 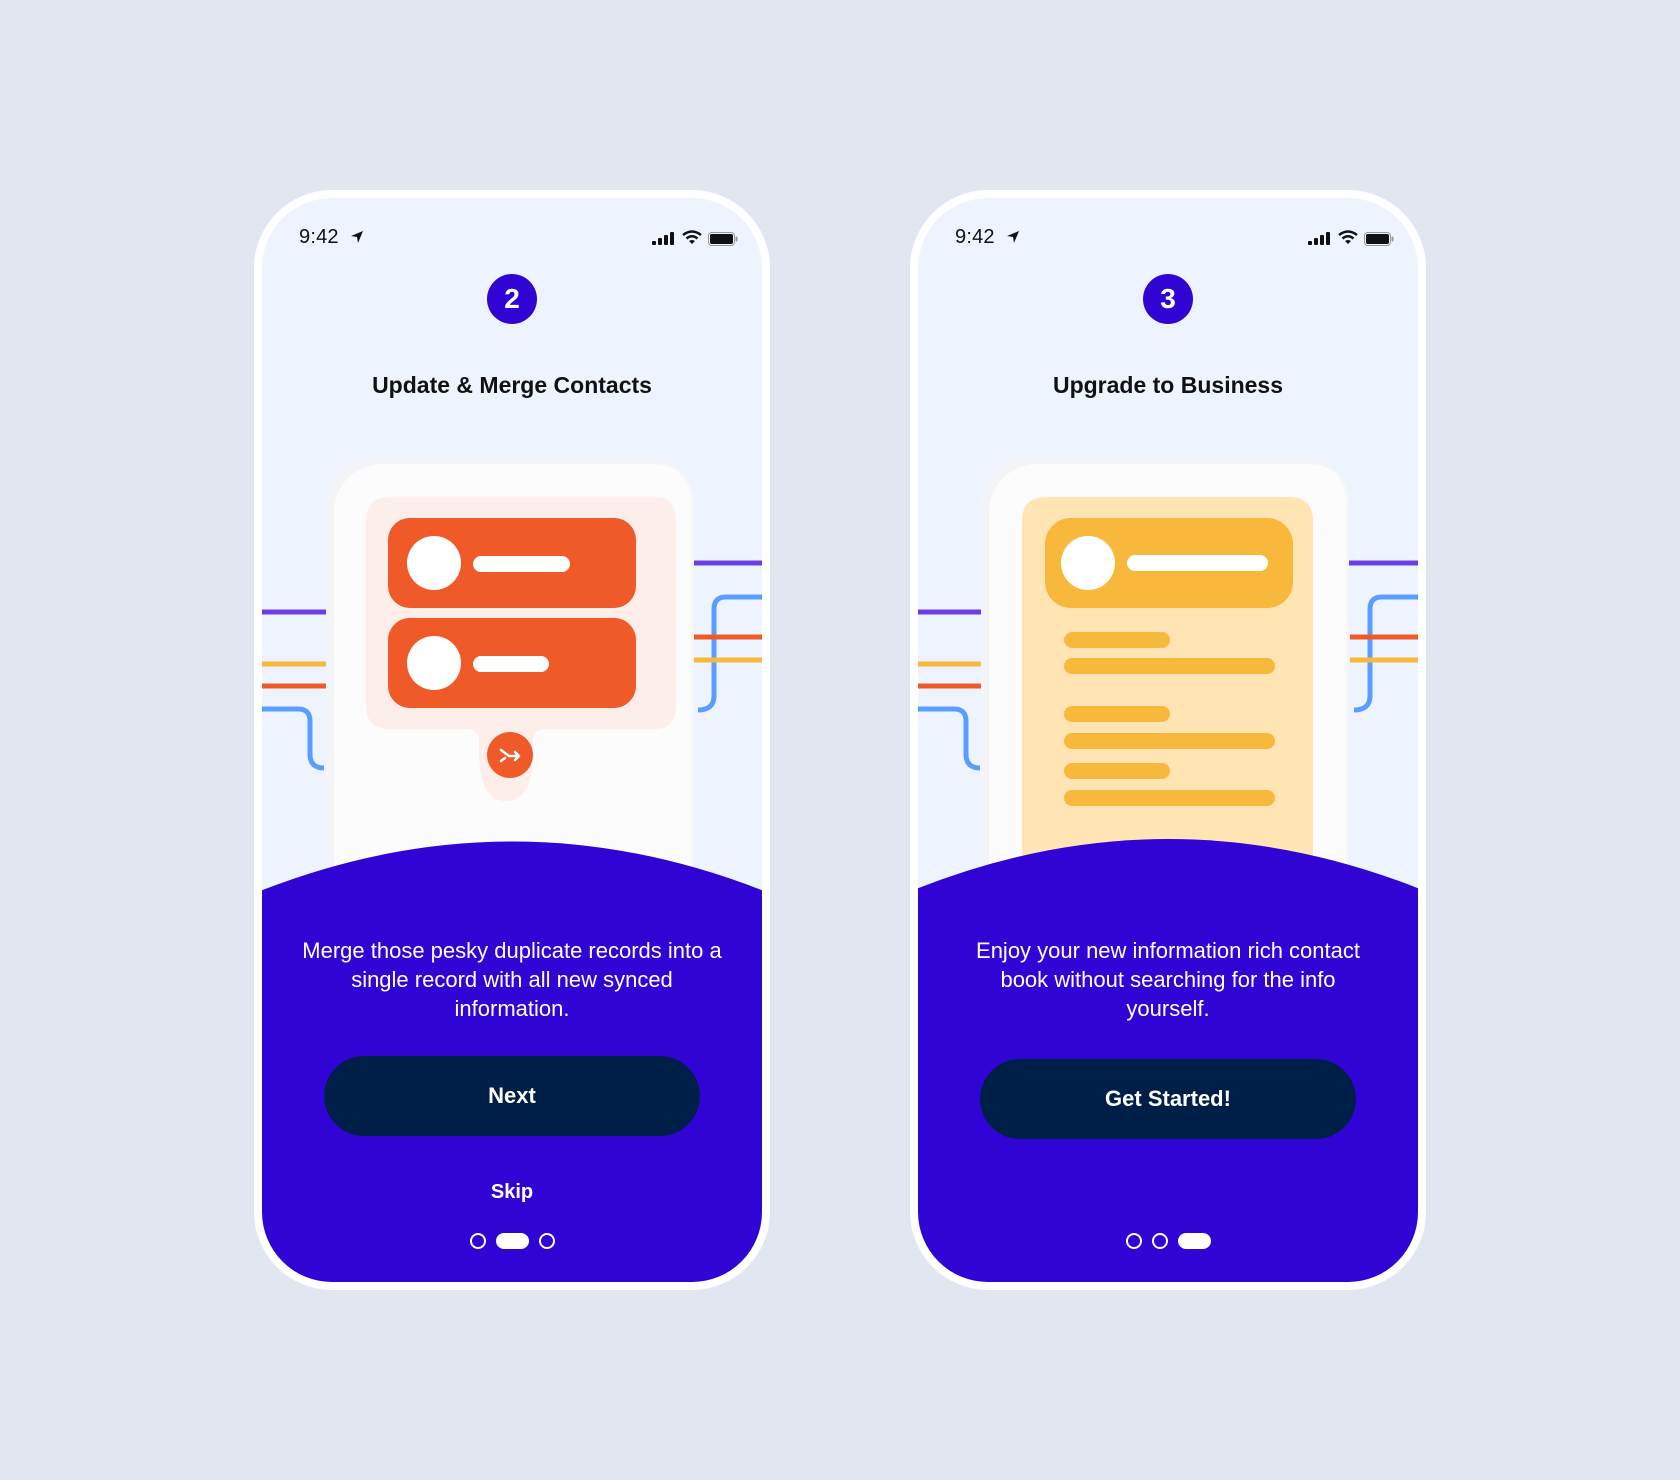 I want to click on skip-link: Skip, so click(x=512, y=1192).